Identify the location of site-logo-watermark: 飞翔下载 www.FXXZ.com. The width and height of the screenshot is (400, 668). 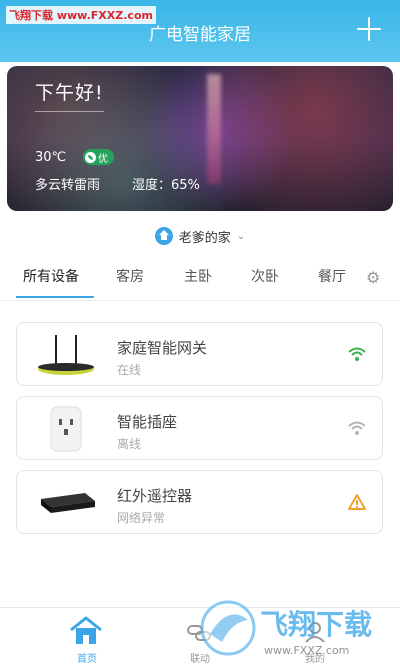
(297, 629).